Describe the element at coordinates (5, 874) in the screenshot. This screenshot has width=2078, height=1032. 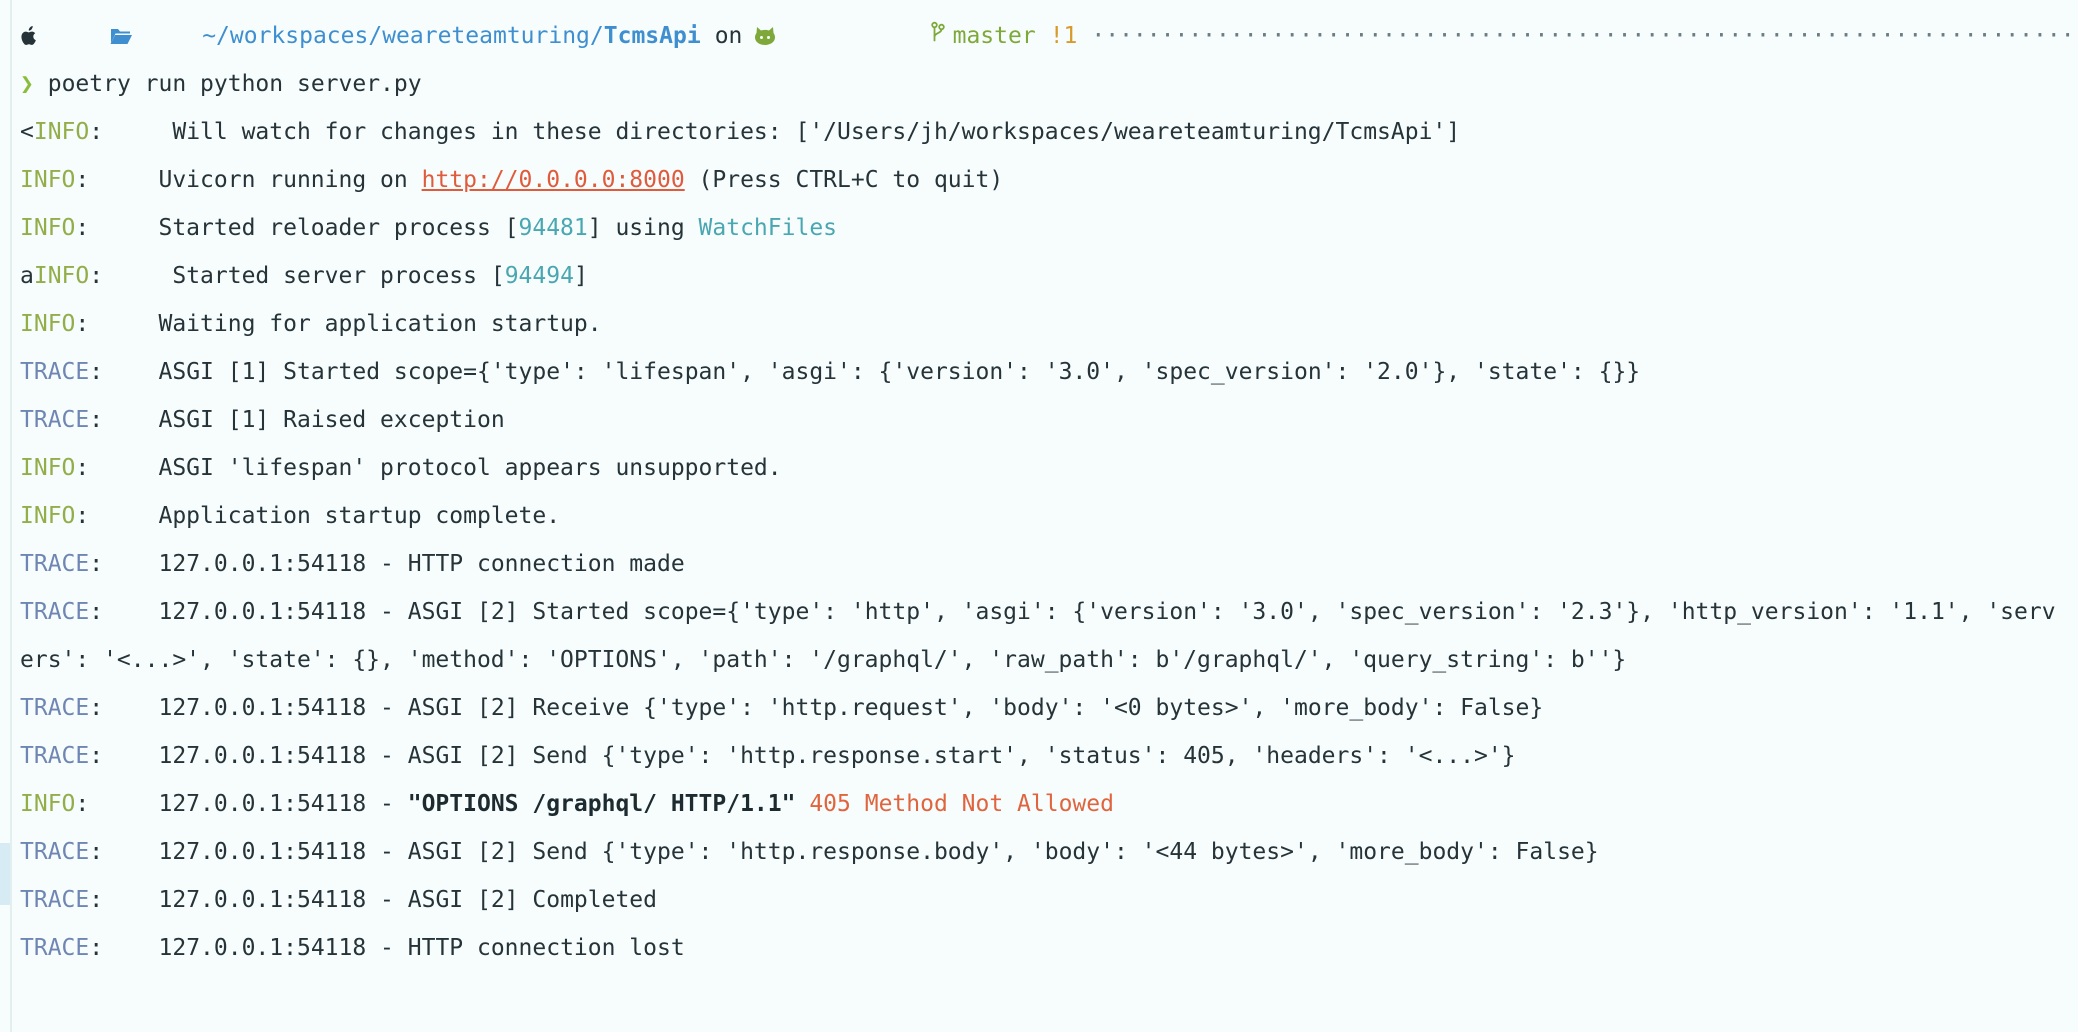
I see `scroll-marker` at that location.